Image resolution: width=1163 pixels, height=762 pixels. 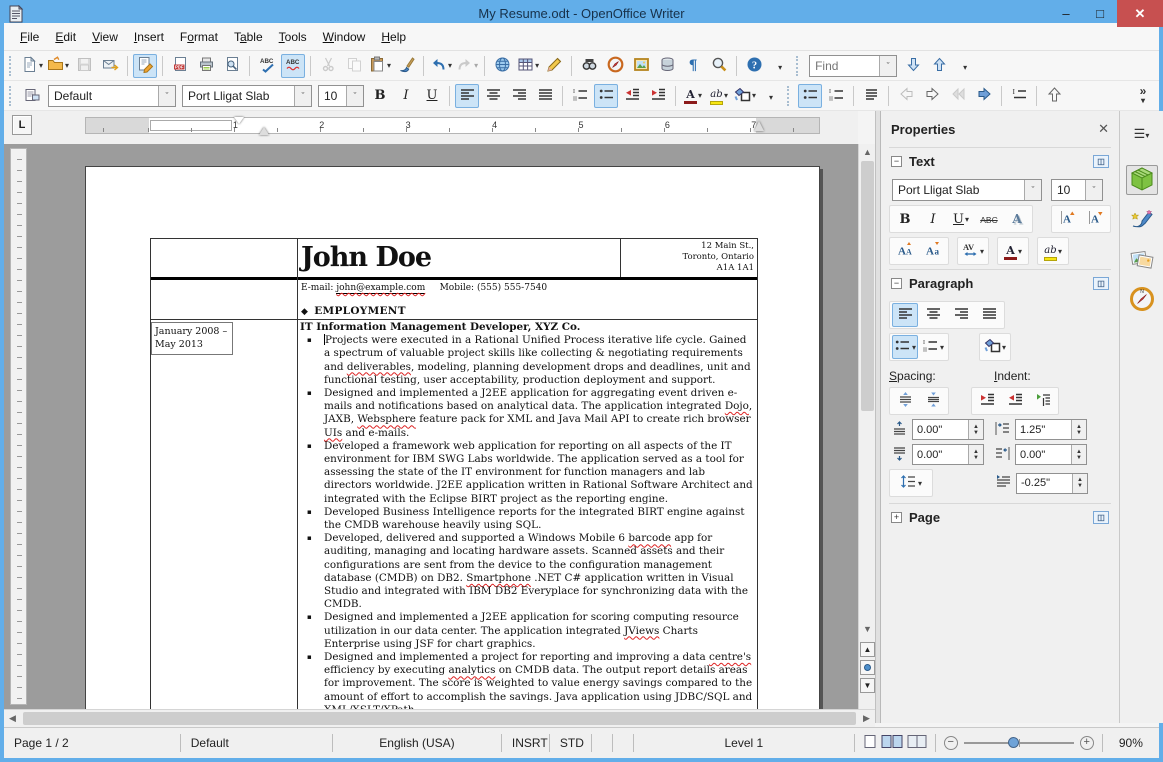 I want to click on lowercase-button: Aa, so click(x=933, y=251).